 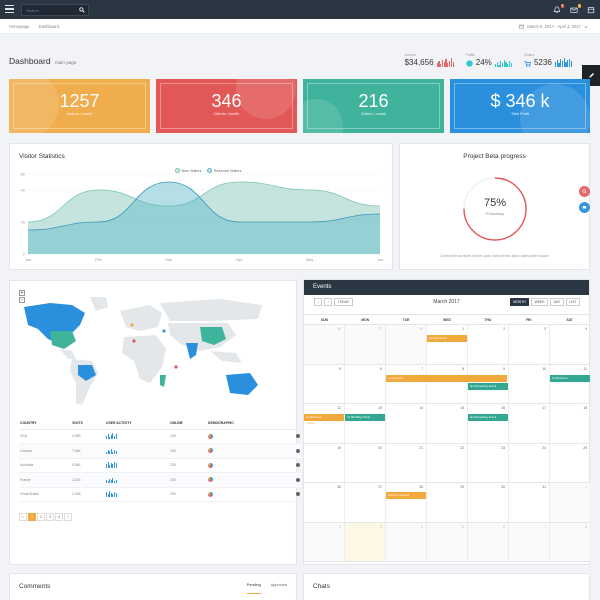 I want to click on calendar-day-cell: 17, so click(x=529, y=423).